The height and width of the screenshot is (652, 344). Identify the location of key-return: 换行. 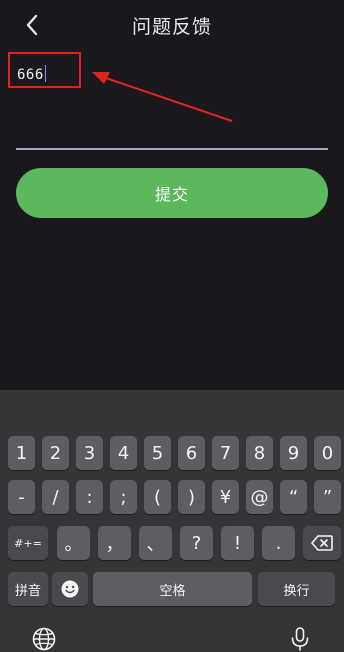
(296, 589).